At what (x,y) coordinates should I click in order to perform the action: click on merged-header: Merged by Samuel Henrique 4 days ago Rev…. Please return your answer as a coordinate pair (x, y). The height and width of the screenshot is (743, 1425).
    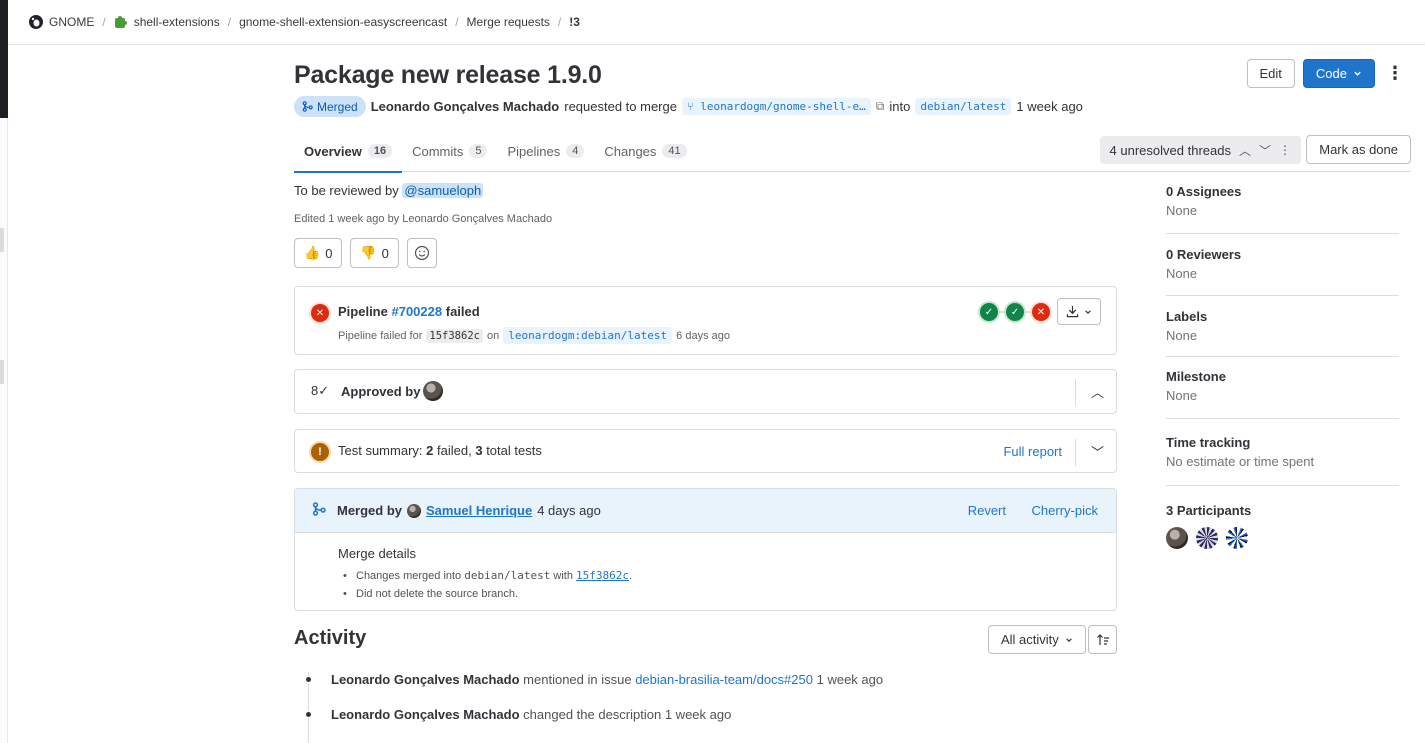
    Looking at the image, I should click on (705, 511).